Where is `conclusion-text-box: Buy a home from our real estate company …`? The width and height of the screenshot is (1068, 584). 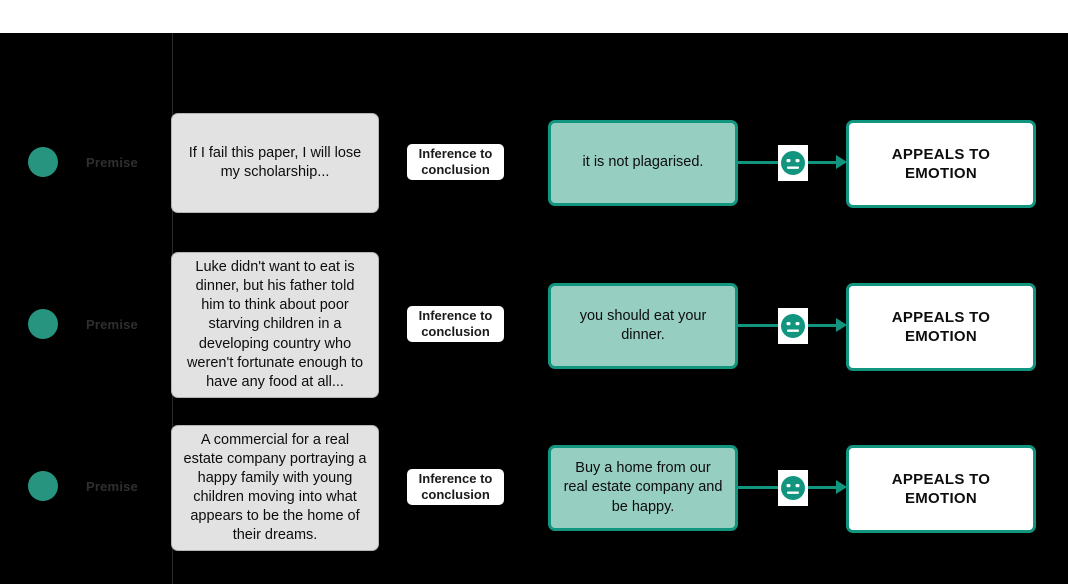
conclusion-text-box: Buy a home from our real estate company … is located at coordinates (643, 488).